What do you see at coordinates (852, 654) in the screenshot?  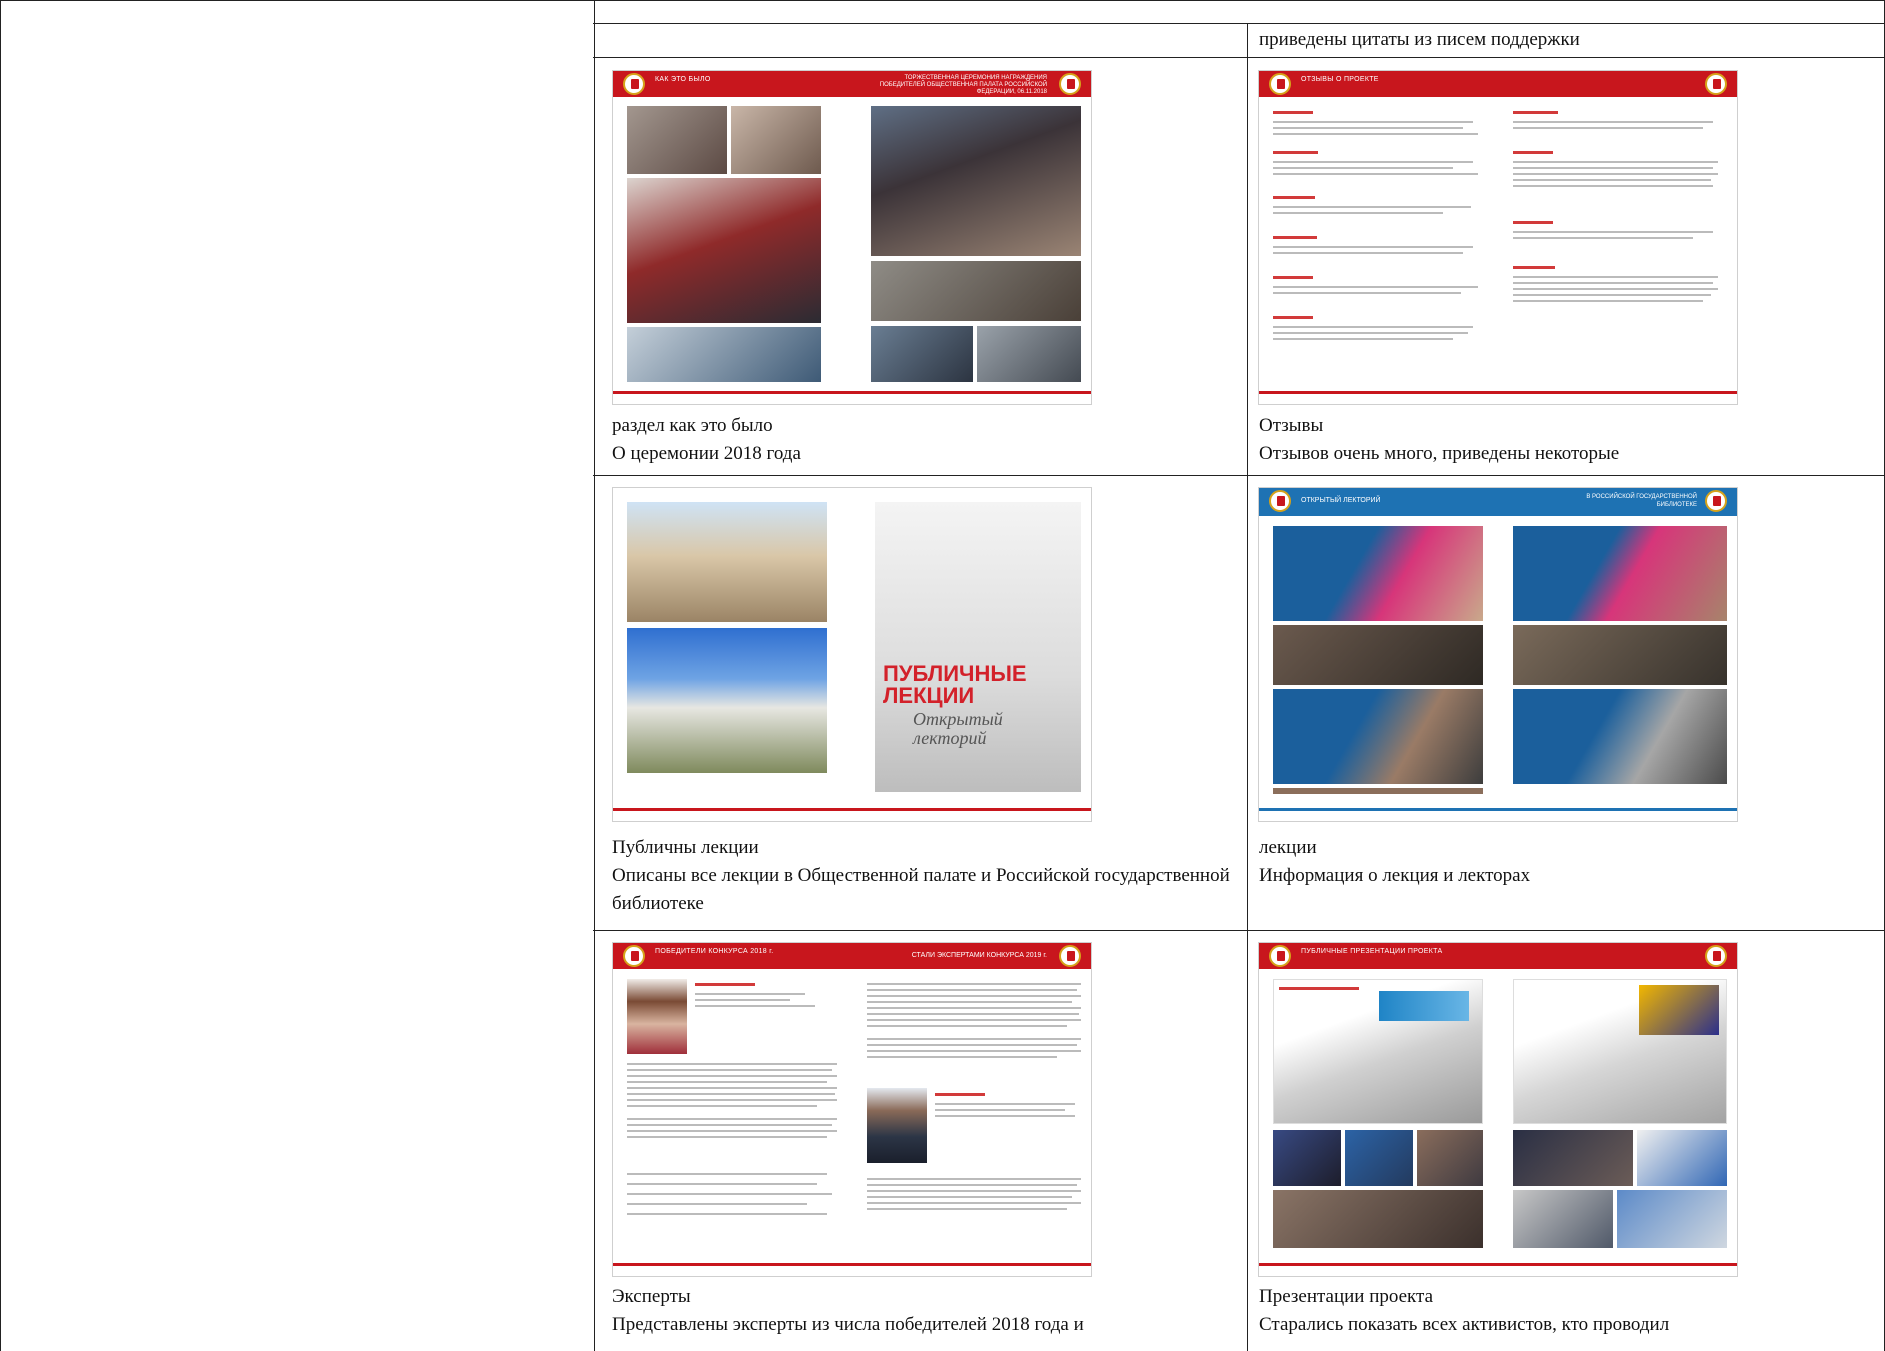 I see `thumbnail-public-lectures: ПУБЛИЧНЫЕ ЛЕКЦИИ Открытый лекторий` at bounding box center [852, 654].